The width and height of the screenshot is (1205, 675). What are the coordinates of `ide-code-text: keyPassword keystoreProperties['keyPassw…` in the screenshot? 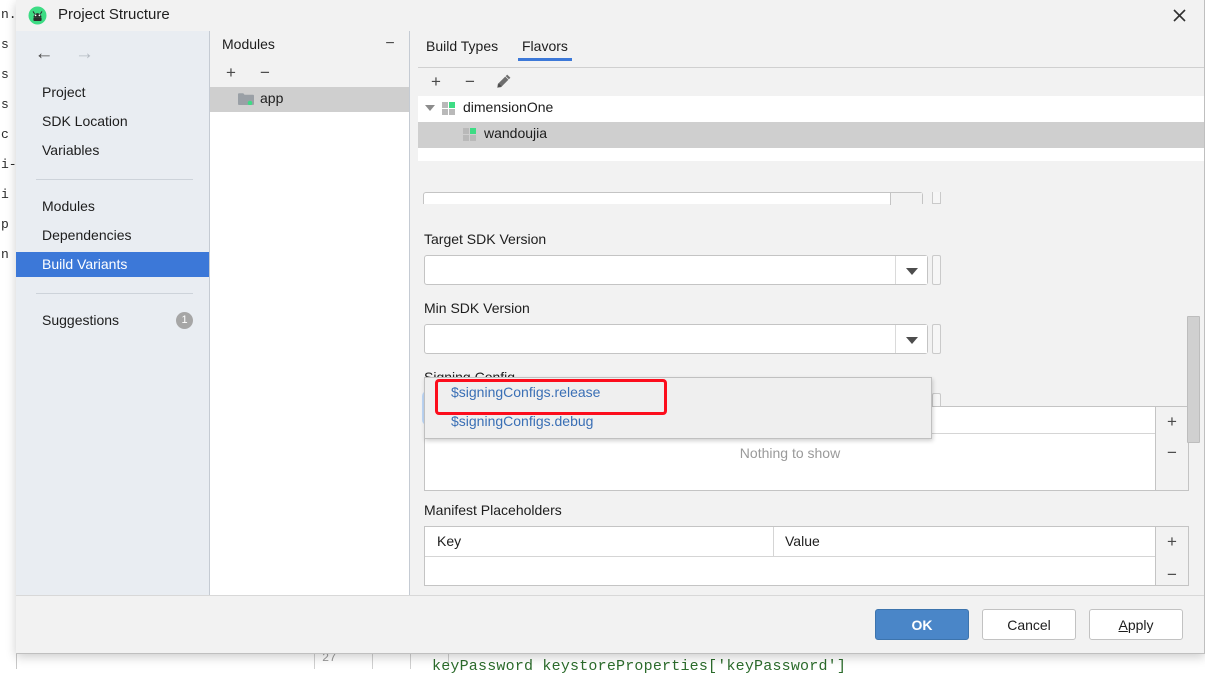 It's located at (639, 666).